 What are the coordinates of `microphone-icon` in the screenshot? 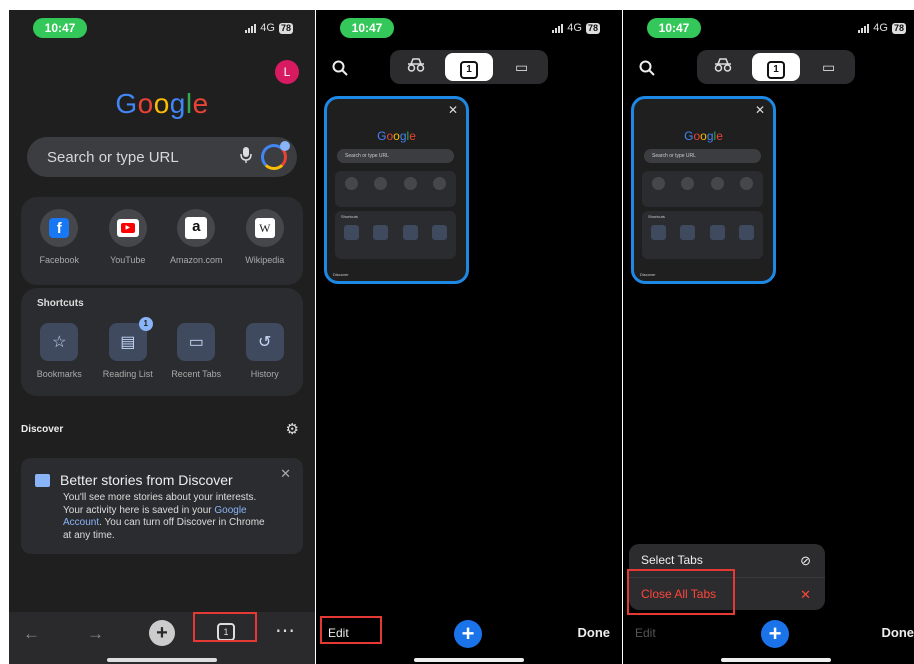 It's located at (250, 157).